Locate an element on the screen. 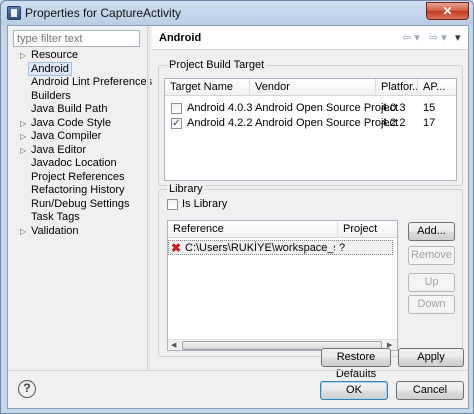 The width and height of the screenshot is (474, 414). tree-item-project-references: Project References is located at coordinates (77, 178).